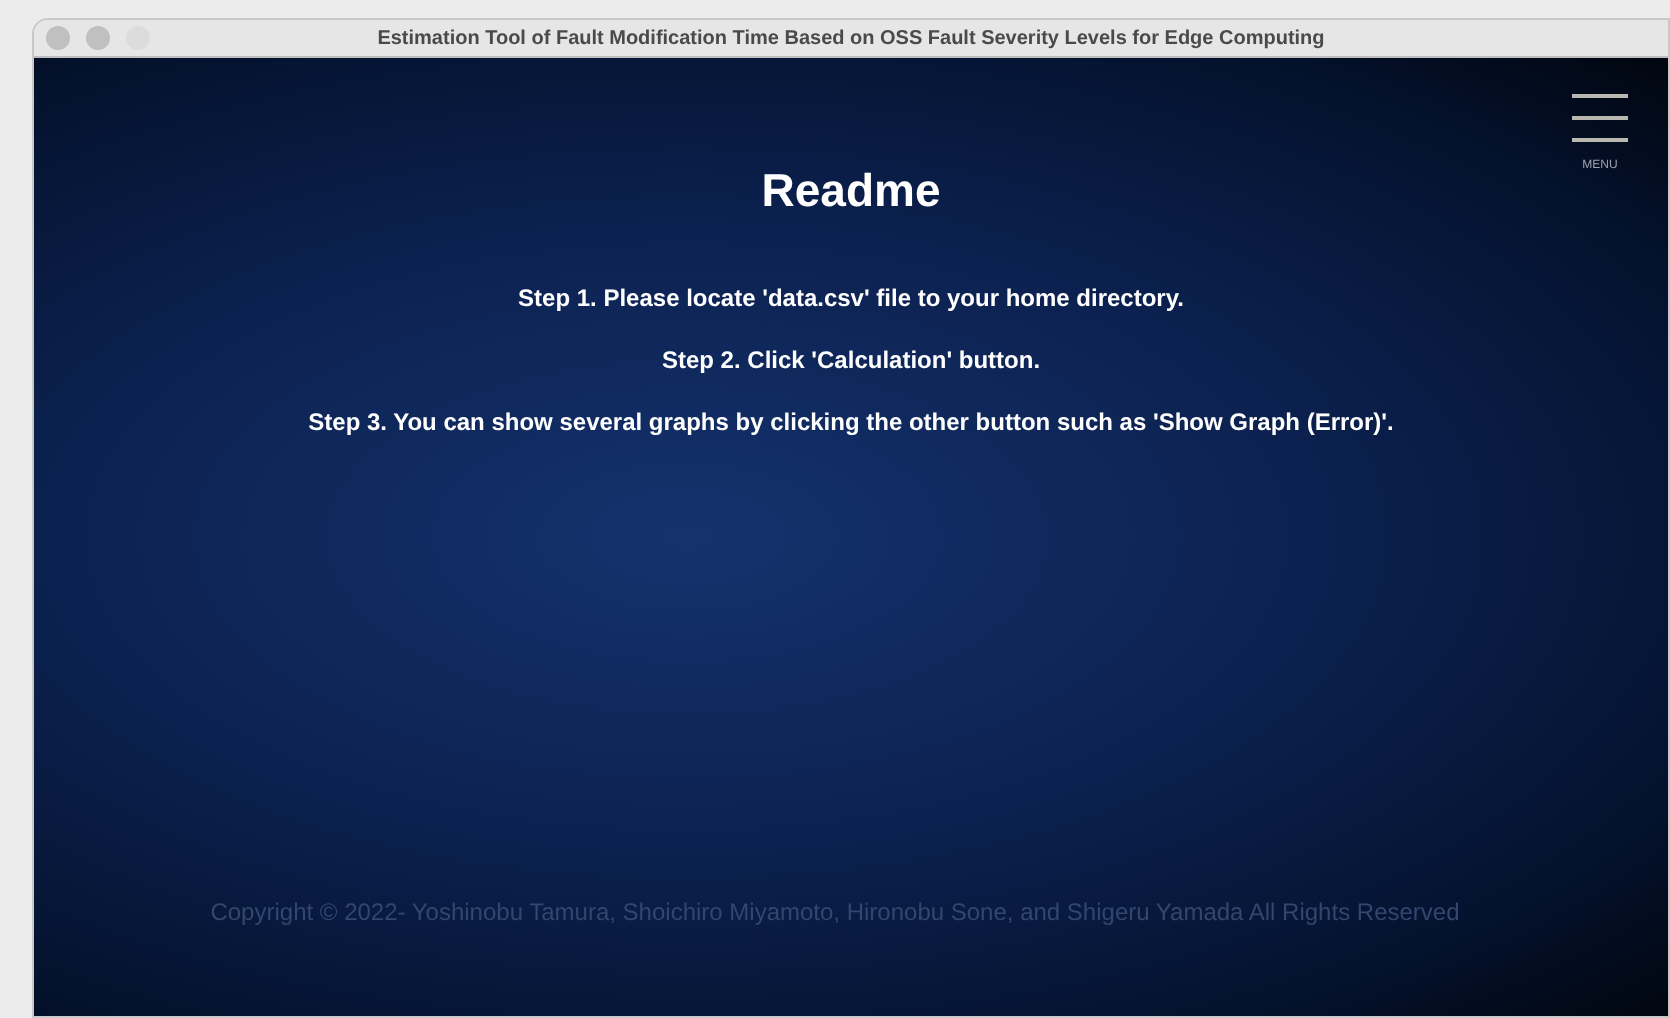  Describe the element at coordinates (851, 422) in the screenshot. I see `step-text: Step 3. You can show several graphs by clicking the other button such as 'Show Graph (Error)'.` at that location.